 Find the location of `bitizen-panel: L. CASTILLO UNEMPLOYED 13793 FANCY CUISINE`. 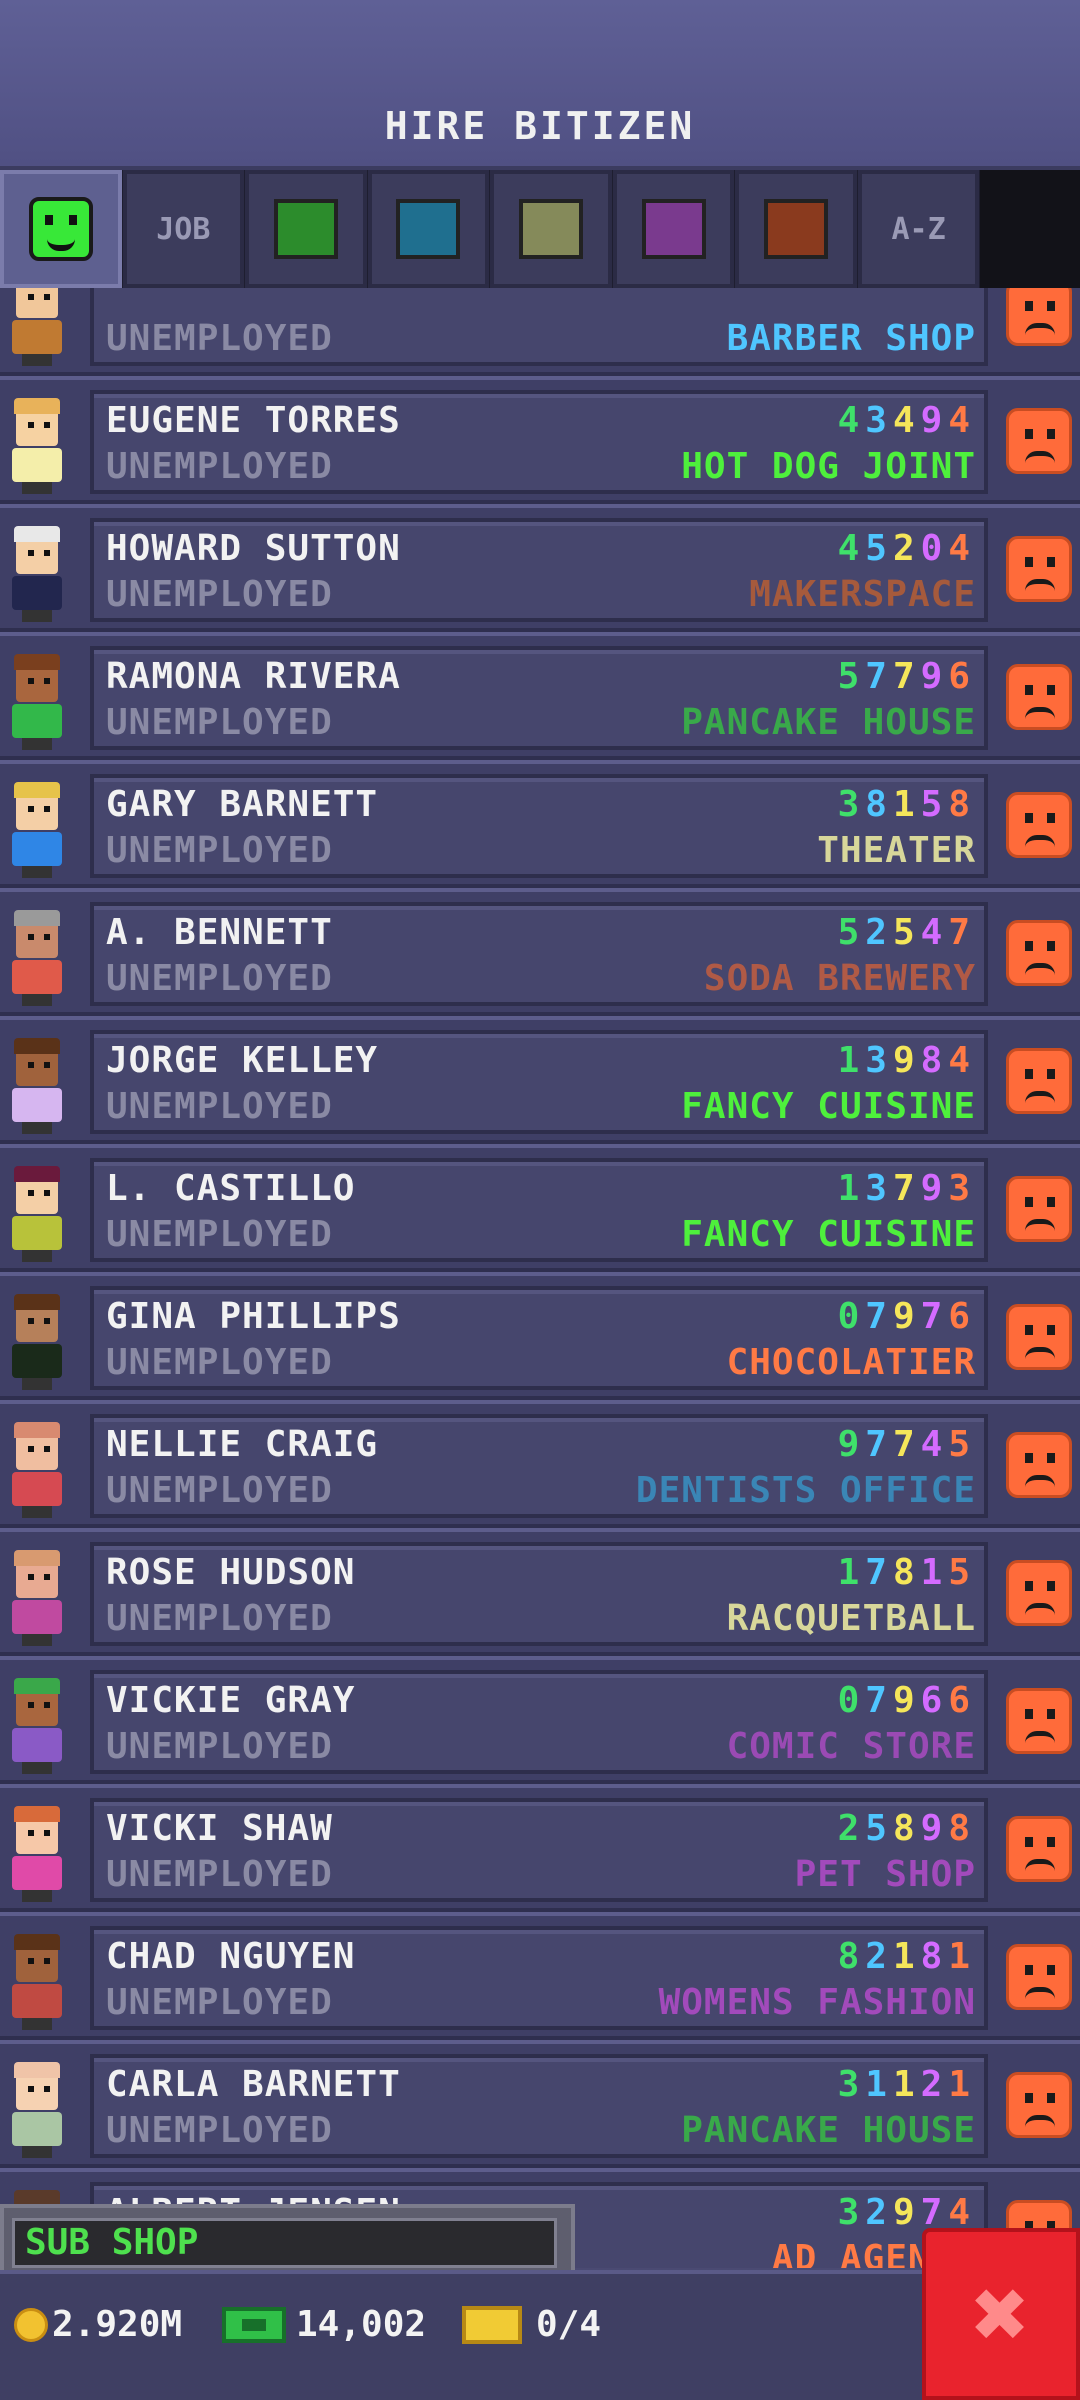

bitizen-panel: L. CASTILLO UNEMPLOYED 13793 FANCY CUISINE is located at coordinates (539, 1210).